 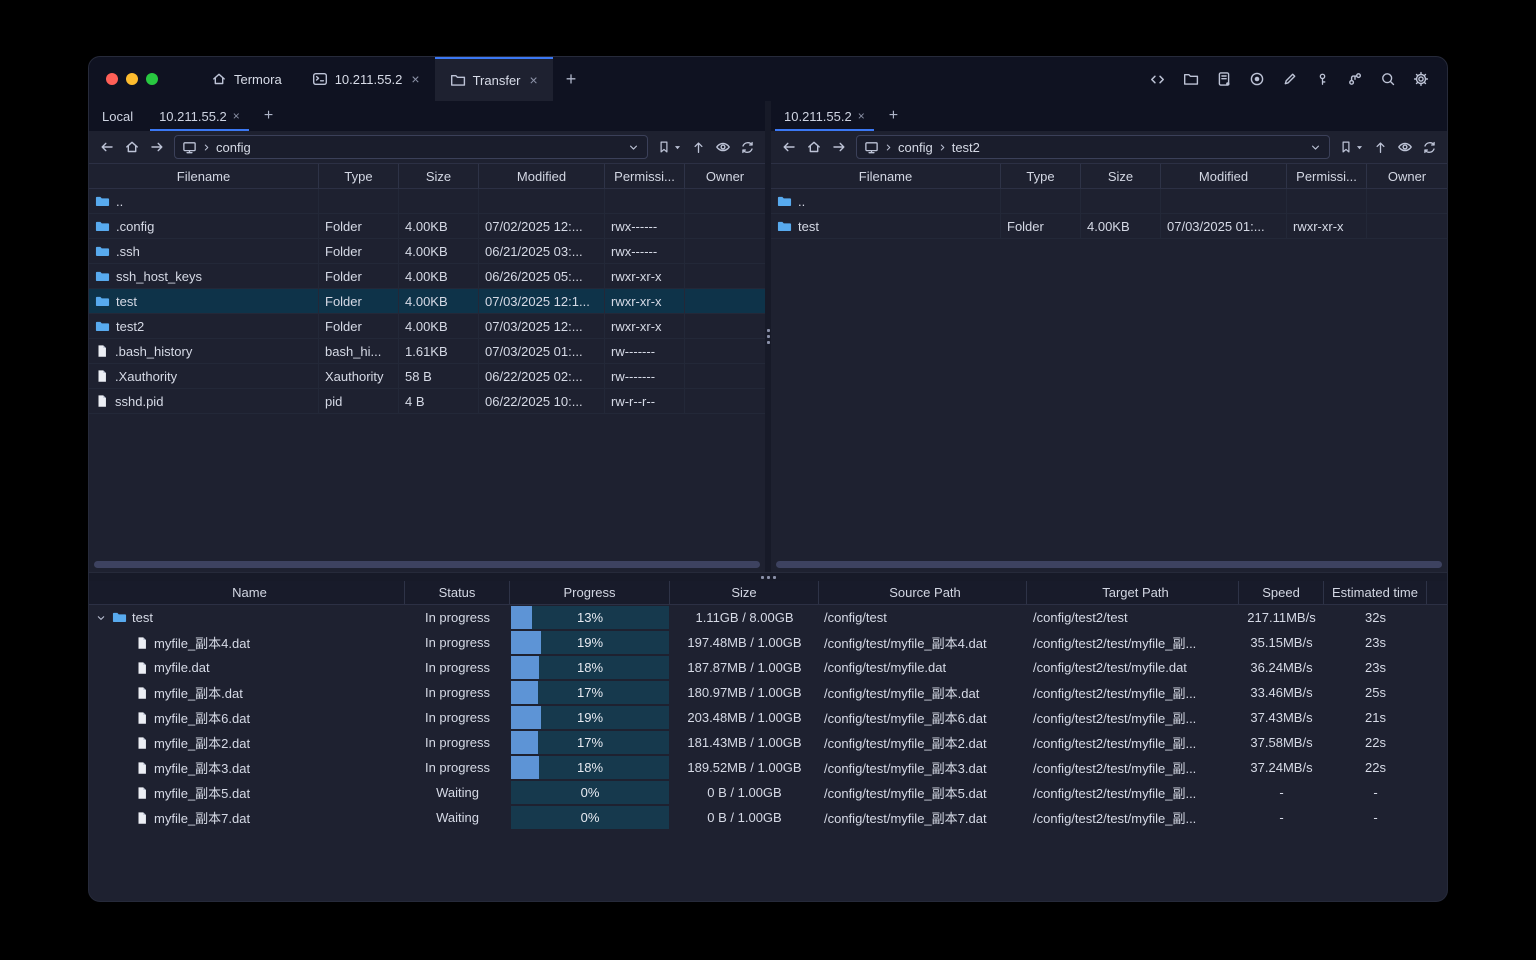 I want to click on column-header: Status, so click(x=457, y=592).